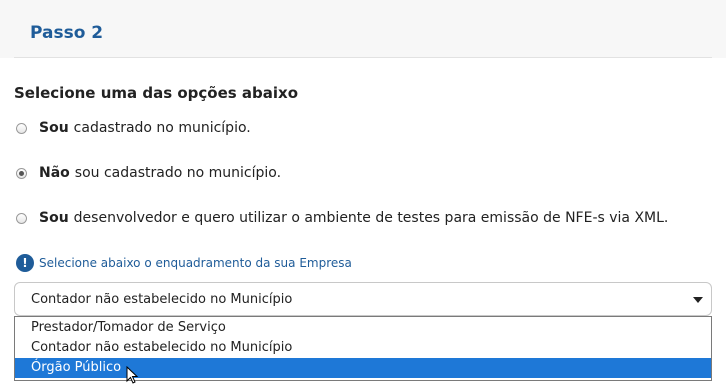 Image resolution: width=726 pixels, height=391 pixels. I want to click on radio-option-registered: Sou cadastrado no município., so click(133, 128).